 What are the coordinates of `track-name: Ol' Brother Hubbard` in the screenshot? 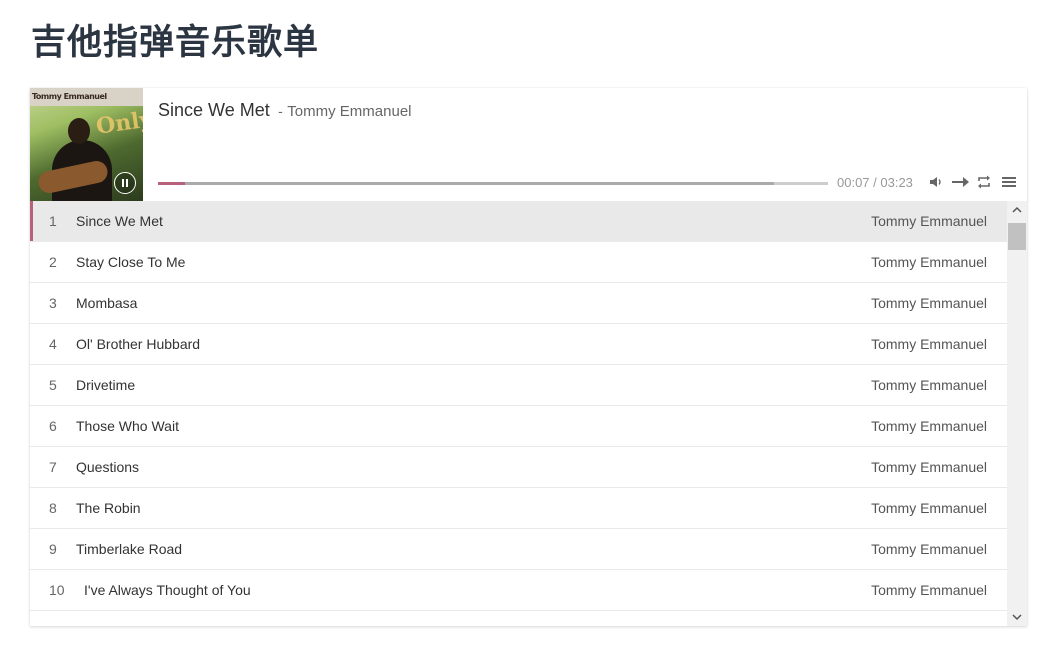 It's located at (138, 344).